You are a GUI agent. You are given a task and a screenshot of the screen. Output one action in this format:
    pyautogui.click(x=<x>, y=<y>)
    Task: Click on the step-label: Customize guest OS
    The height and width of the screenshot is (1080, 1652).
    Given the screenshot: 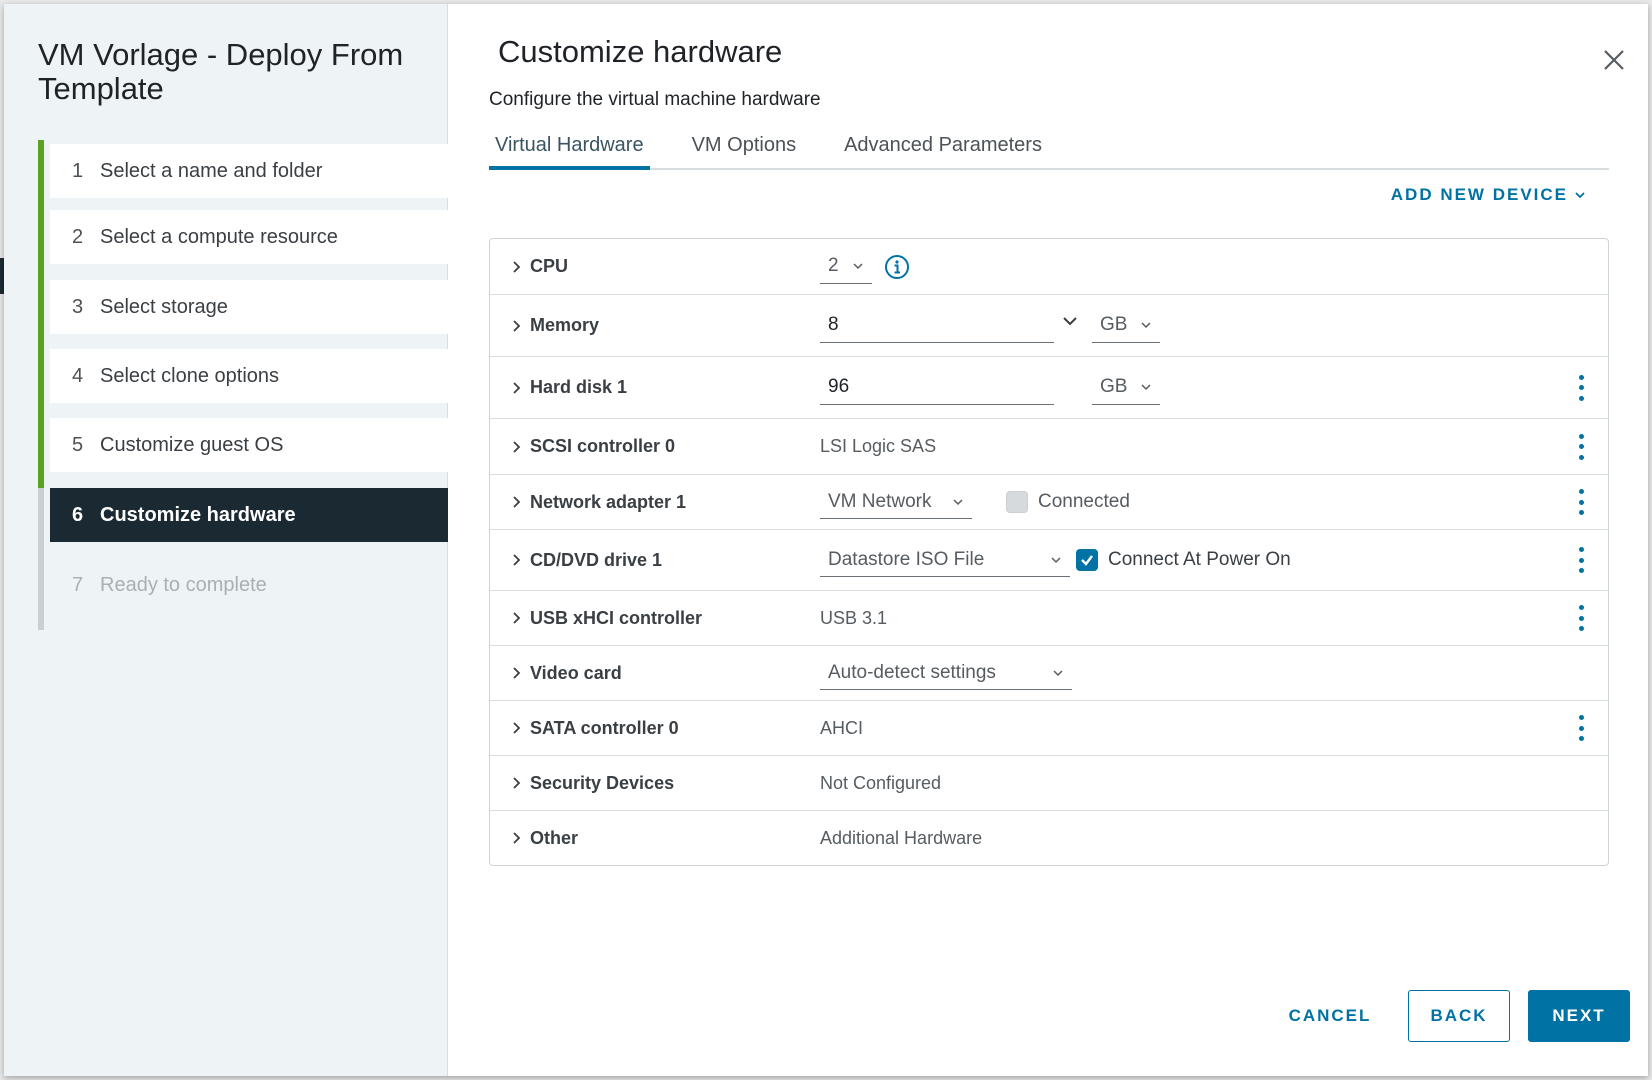 What is the action you would take?
    pyautogui.click(x=192, y=444)
    